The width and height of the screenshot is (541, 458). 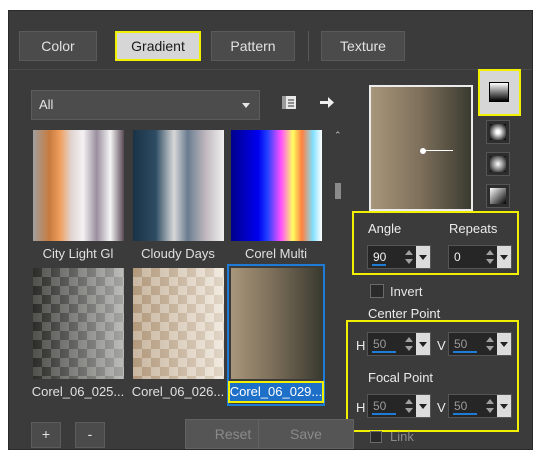 I want to click on repeats-dropdown-button, so click(x=504, y=257).